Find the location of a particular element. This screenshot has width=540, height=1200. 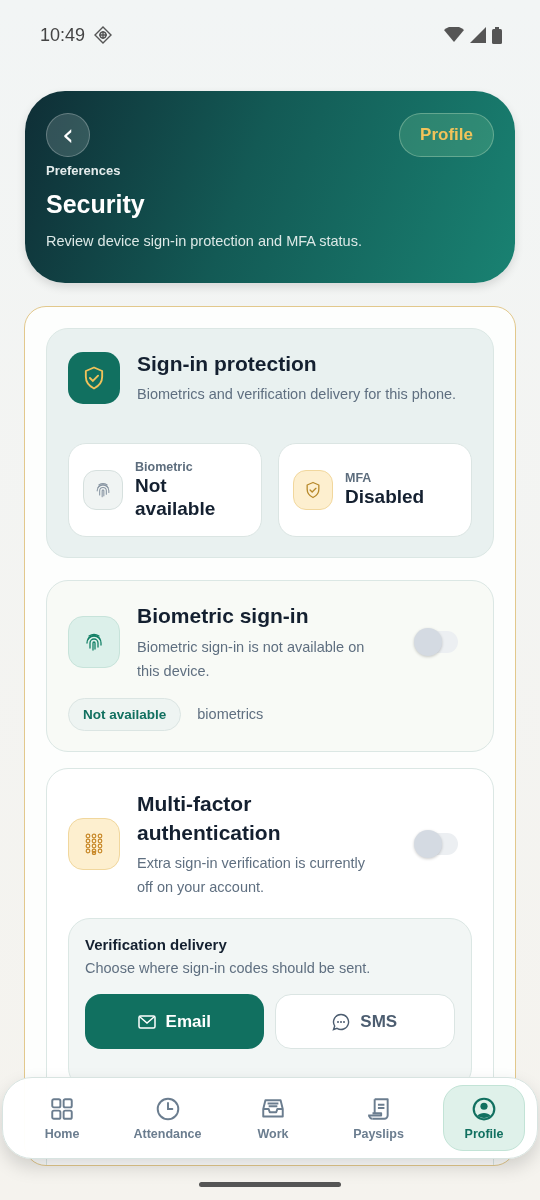

grid-icon is located at coordinates (62, 1108).